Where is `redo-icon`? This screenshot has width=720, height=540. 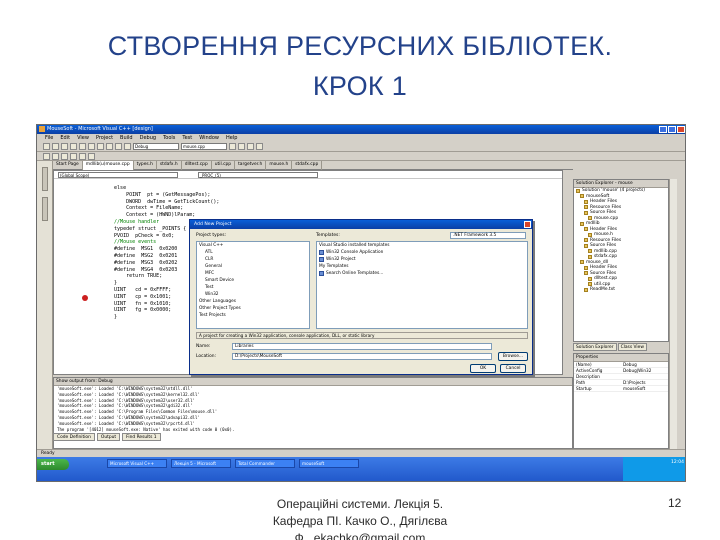
redo-icon is located at coordinates (118, 146).